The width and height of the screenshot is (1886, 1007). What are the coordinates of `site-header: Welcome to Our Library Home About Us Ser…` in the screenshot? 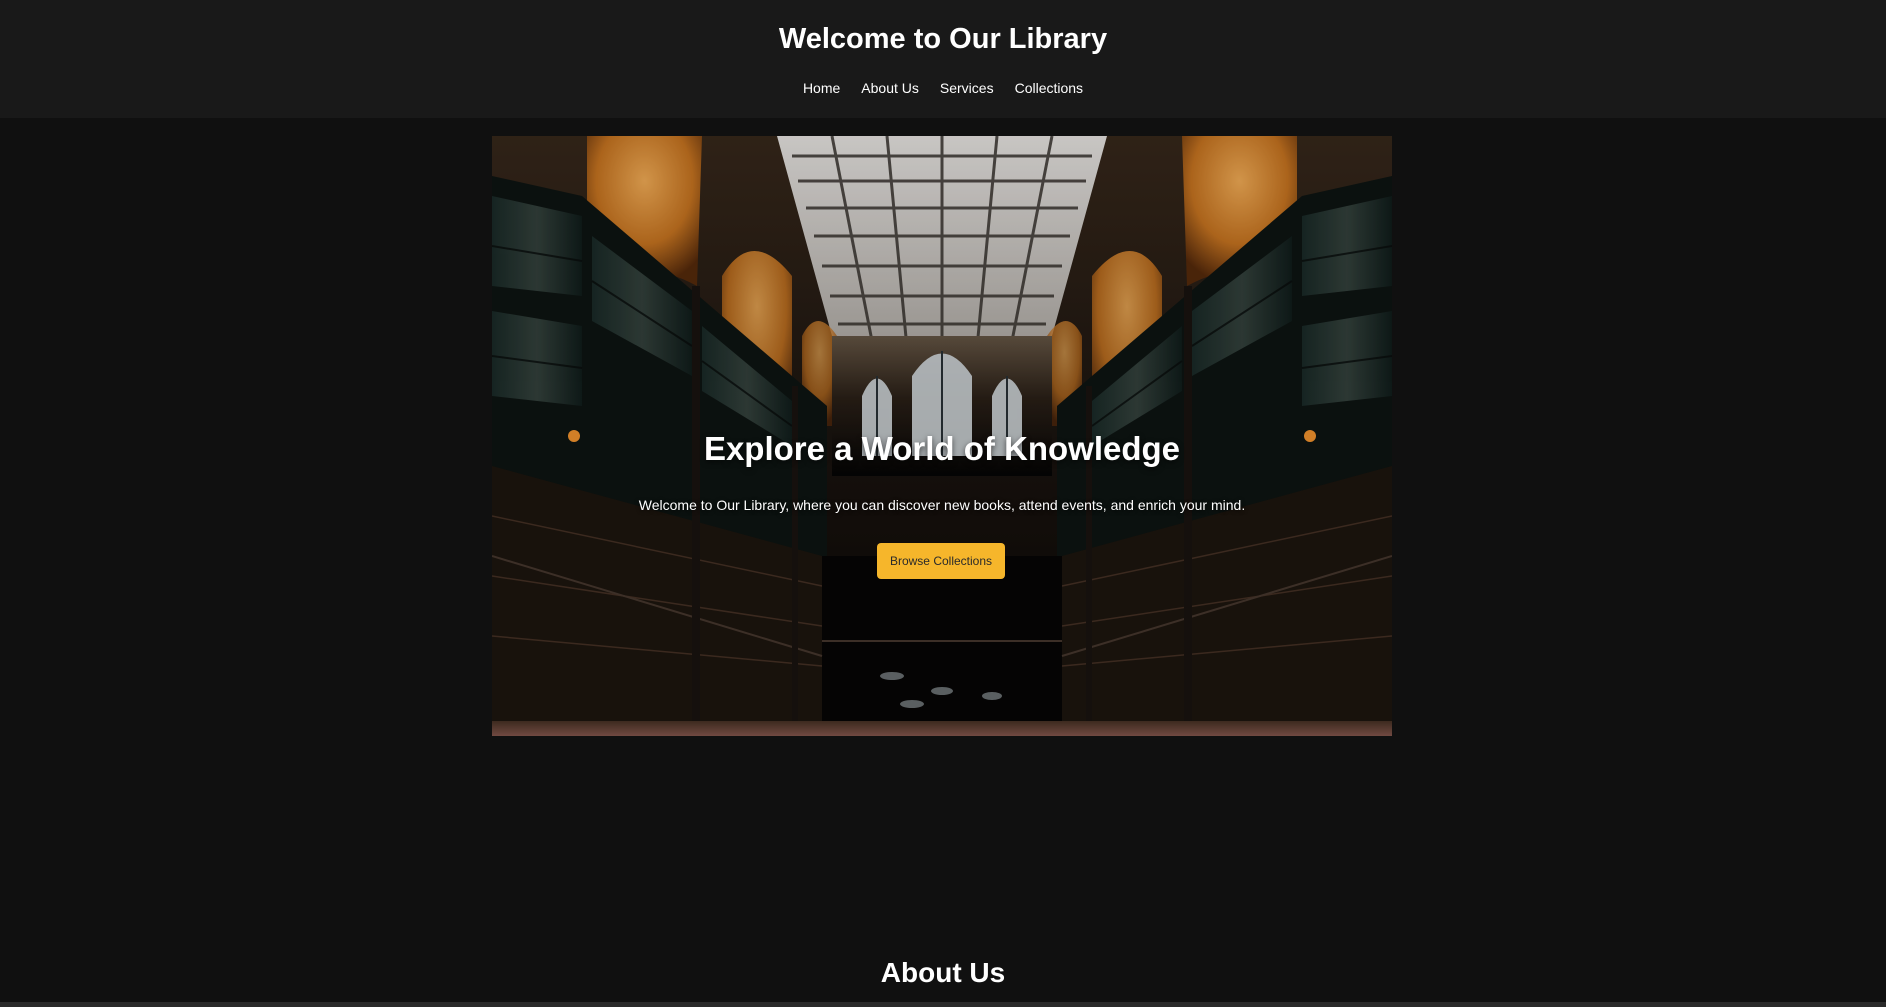 It's located at (943, 59).